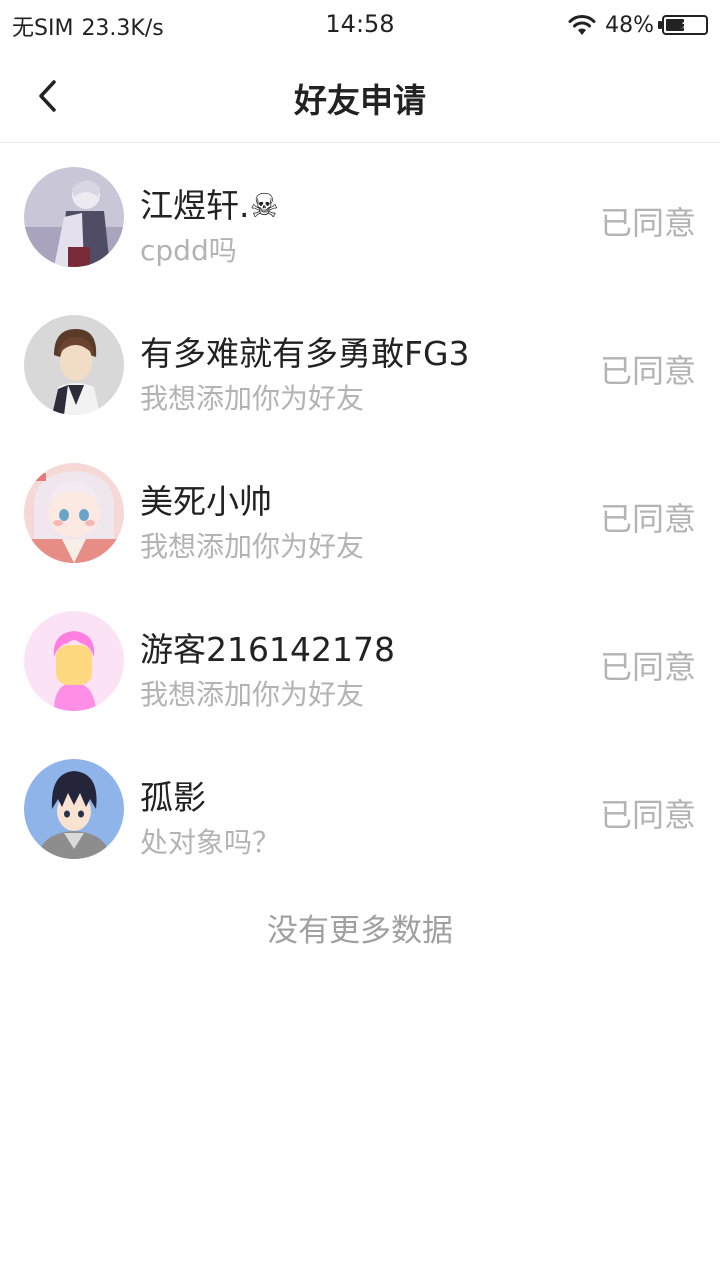 The width and height of the screenshot is (720, 1280). I want to click on request-item: 有多难就有多勇敢FG3 我想添加你为好友 已同意, so click(360, 365).